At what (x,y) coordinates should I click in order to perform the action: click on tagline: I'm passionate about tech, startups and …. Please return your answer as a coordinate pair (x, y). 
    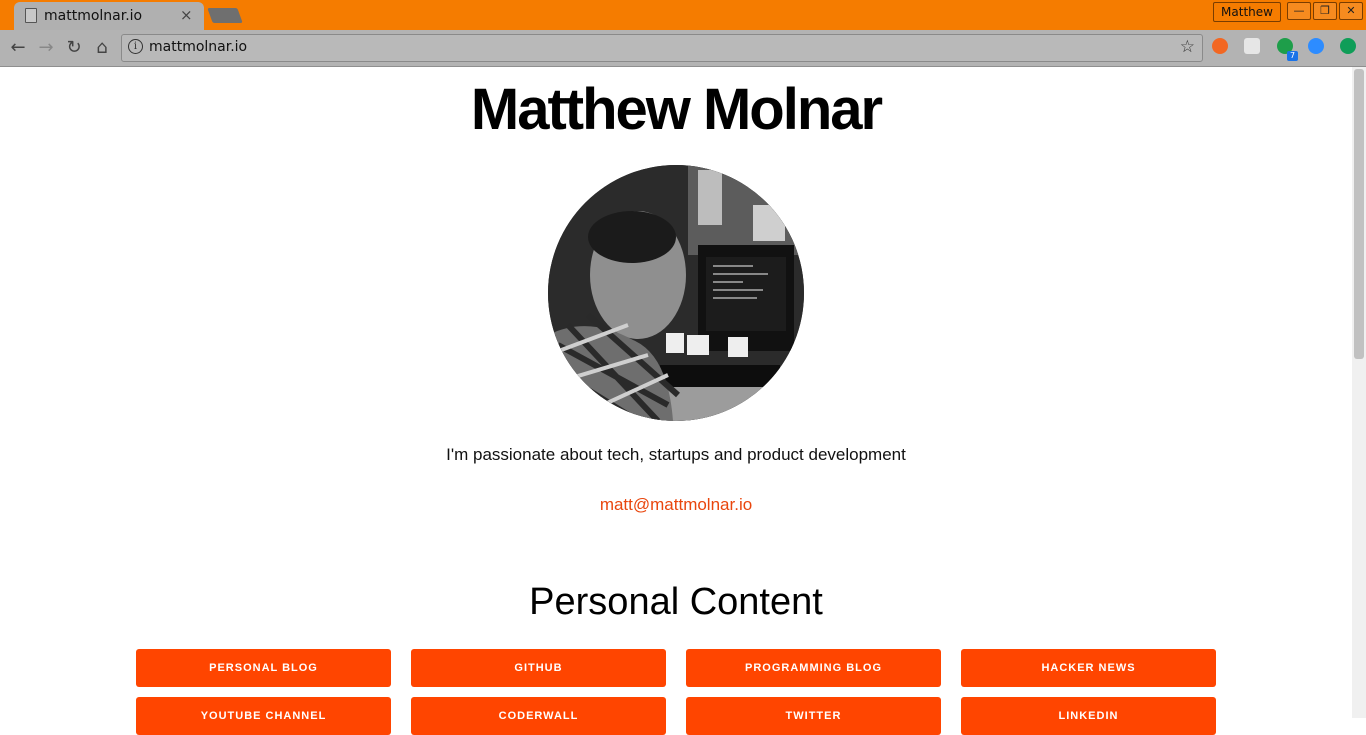
    Looking at the image, I should click on (676, 454).